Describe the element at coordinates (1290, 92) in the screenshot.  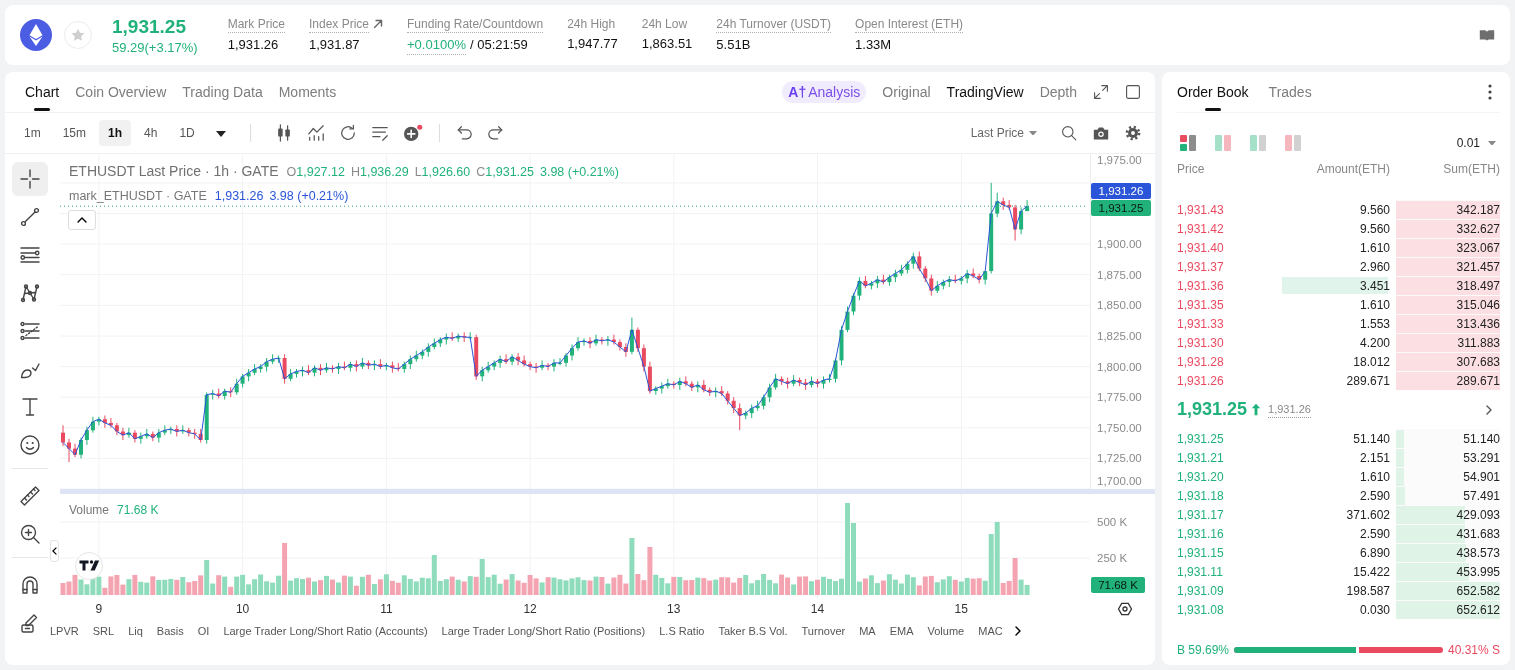
I see `order-book-tab: Trades` at that location.